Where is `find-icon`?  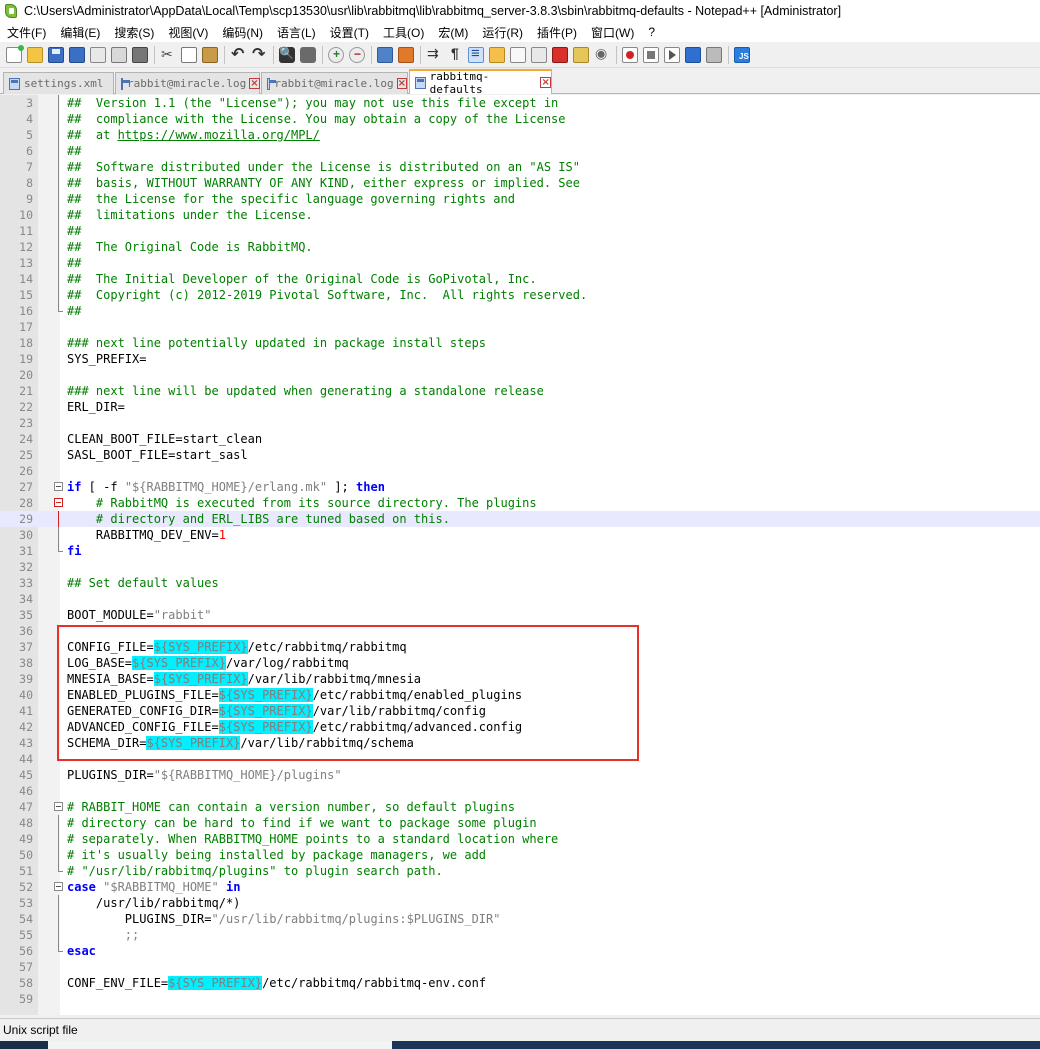 find-icon is located at coordinates (287, 54).